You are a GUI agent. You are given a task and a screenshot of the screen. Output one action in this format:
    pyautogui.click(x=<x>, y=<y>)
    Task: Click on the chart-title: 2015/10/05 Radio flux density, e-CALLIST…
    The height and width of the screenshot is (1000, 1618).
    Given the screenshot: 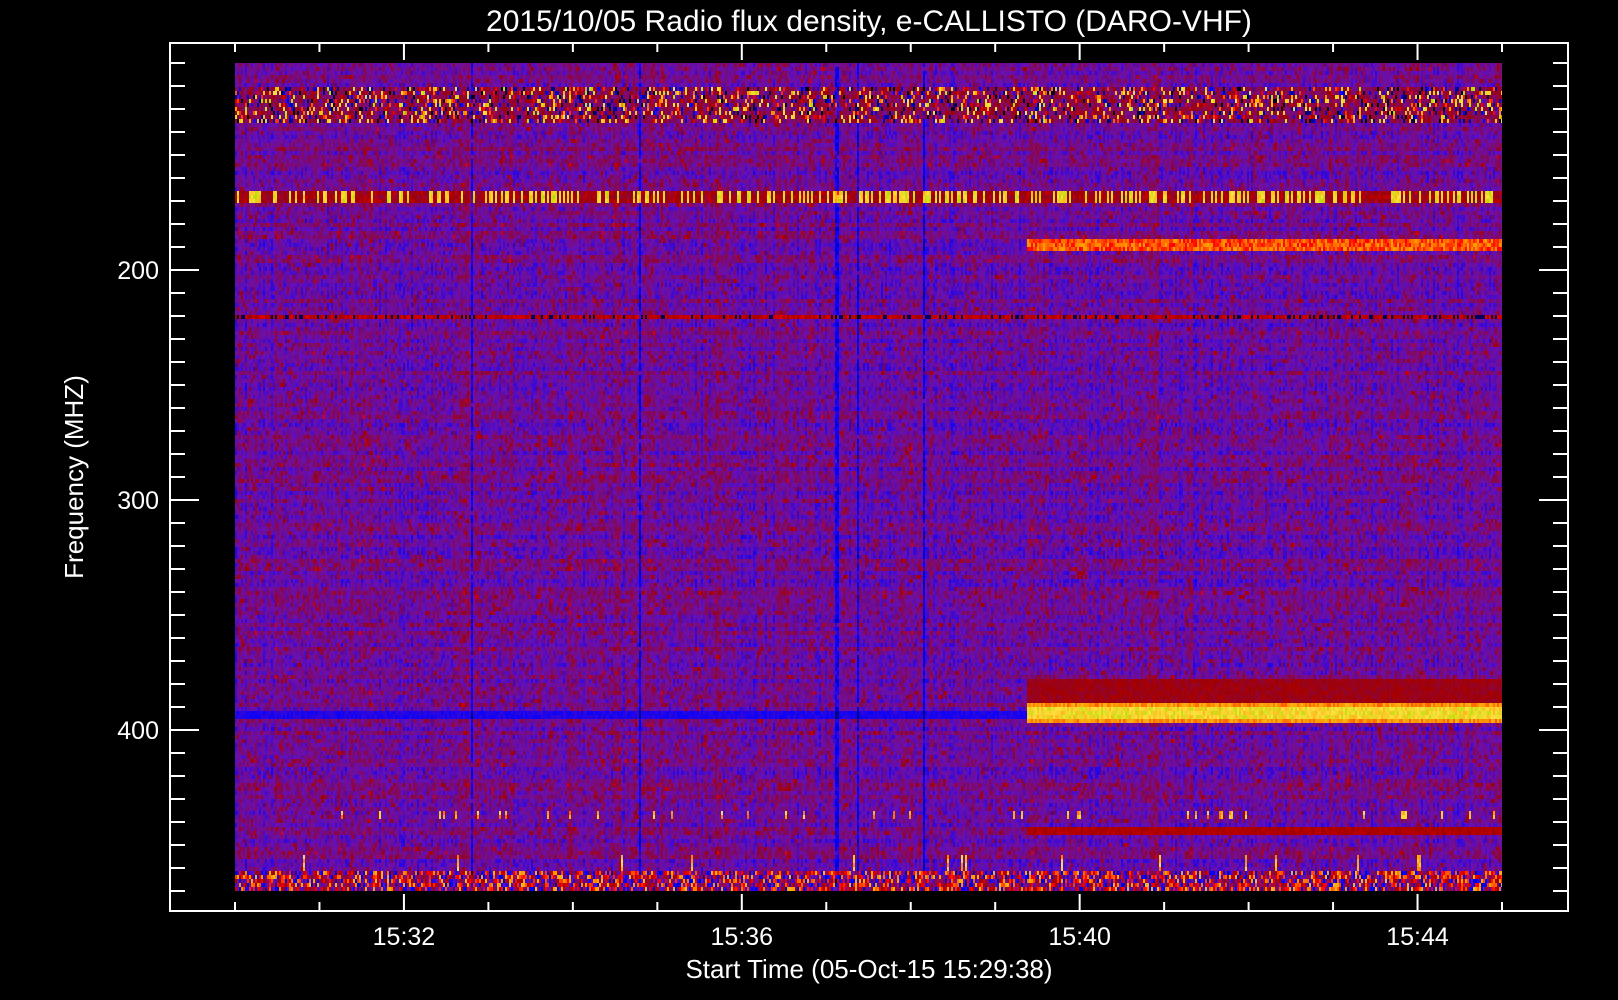 What is the action you would take?
    pyautogui.click(x=869, y=21)
    